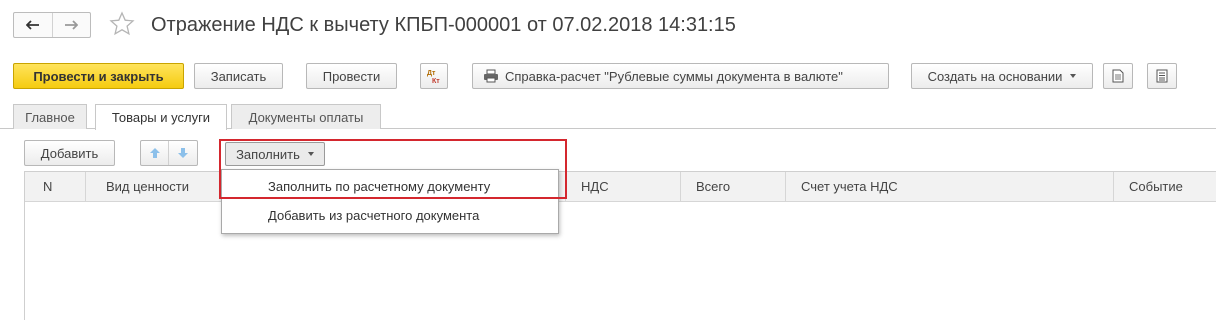 The width and height of the screenshot is (1216, 320). I want to click on column-header-total: Всего, so click(713, 187).